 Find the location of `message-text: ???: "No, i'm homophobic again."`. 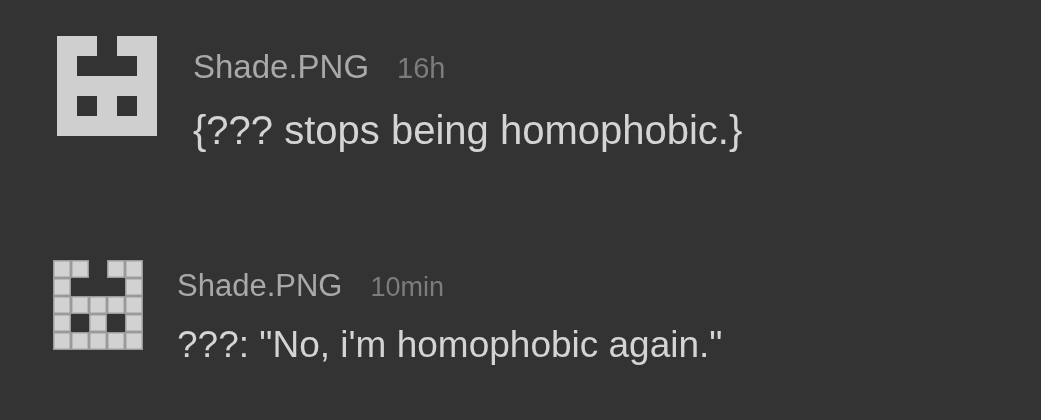

message-text: ???: "No, i'm homophobic again." is located at coordinates (450, 345).